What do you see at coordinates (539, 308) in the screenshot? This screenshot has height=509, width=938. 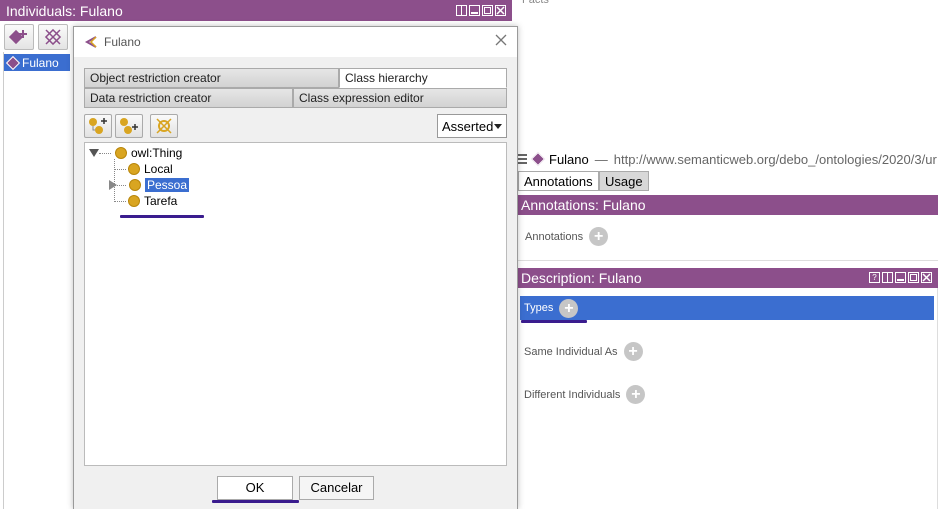 I see `types-label: Types` at bounding box center [539, 308].